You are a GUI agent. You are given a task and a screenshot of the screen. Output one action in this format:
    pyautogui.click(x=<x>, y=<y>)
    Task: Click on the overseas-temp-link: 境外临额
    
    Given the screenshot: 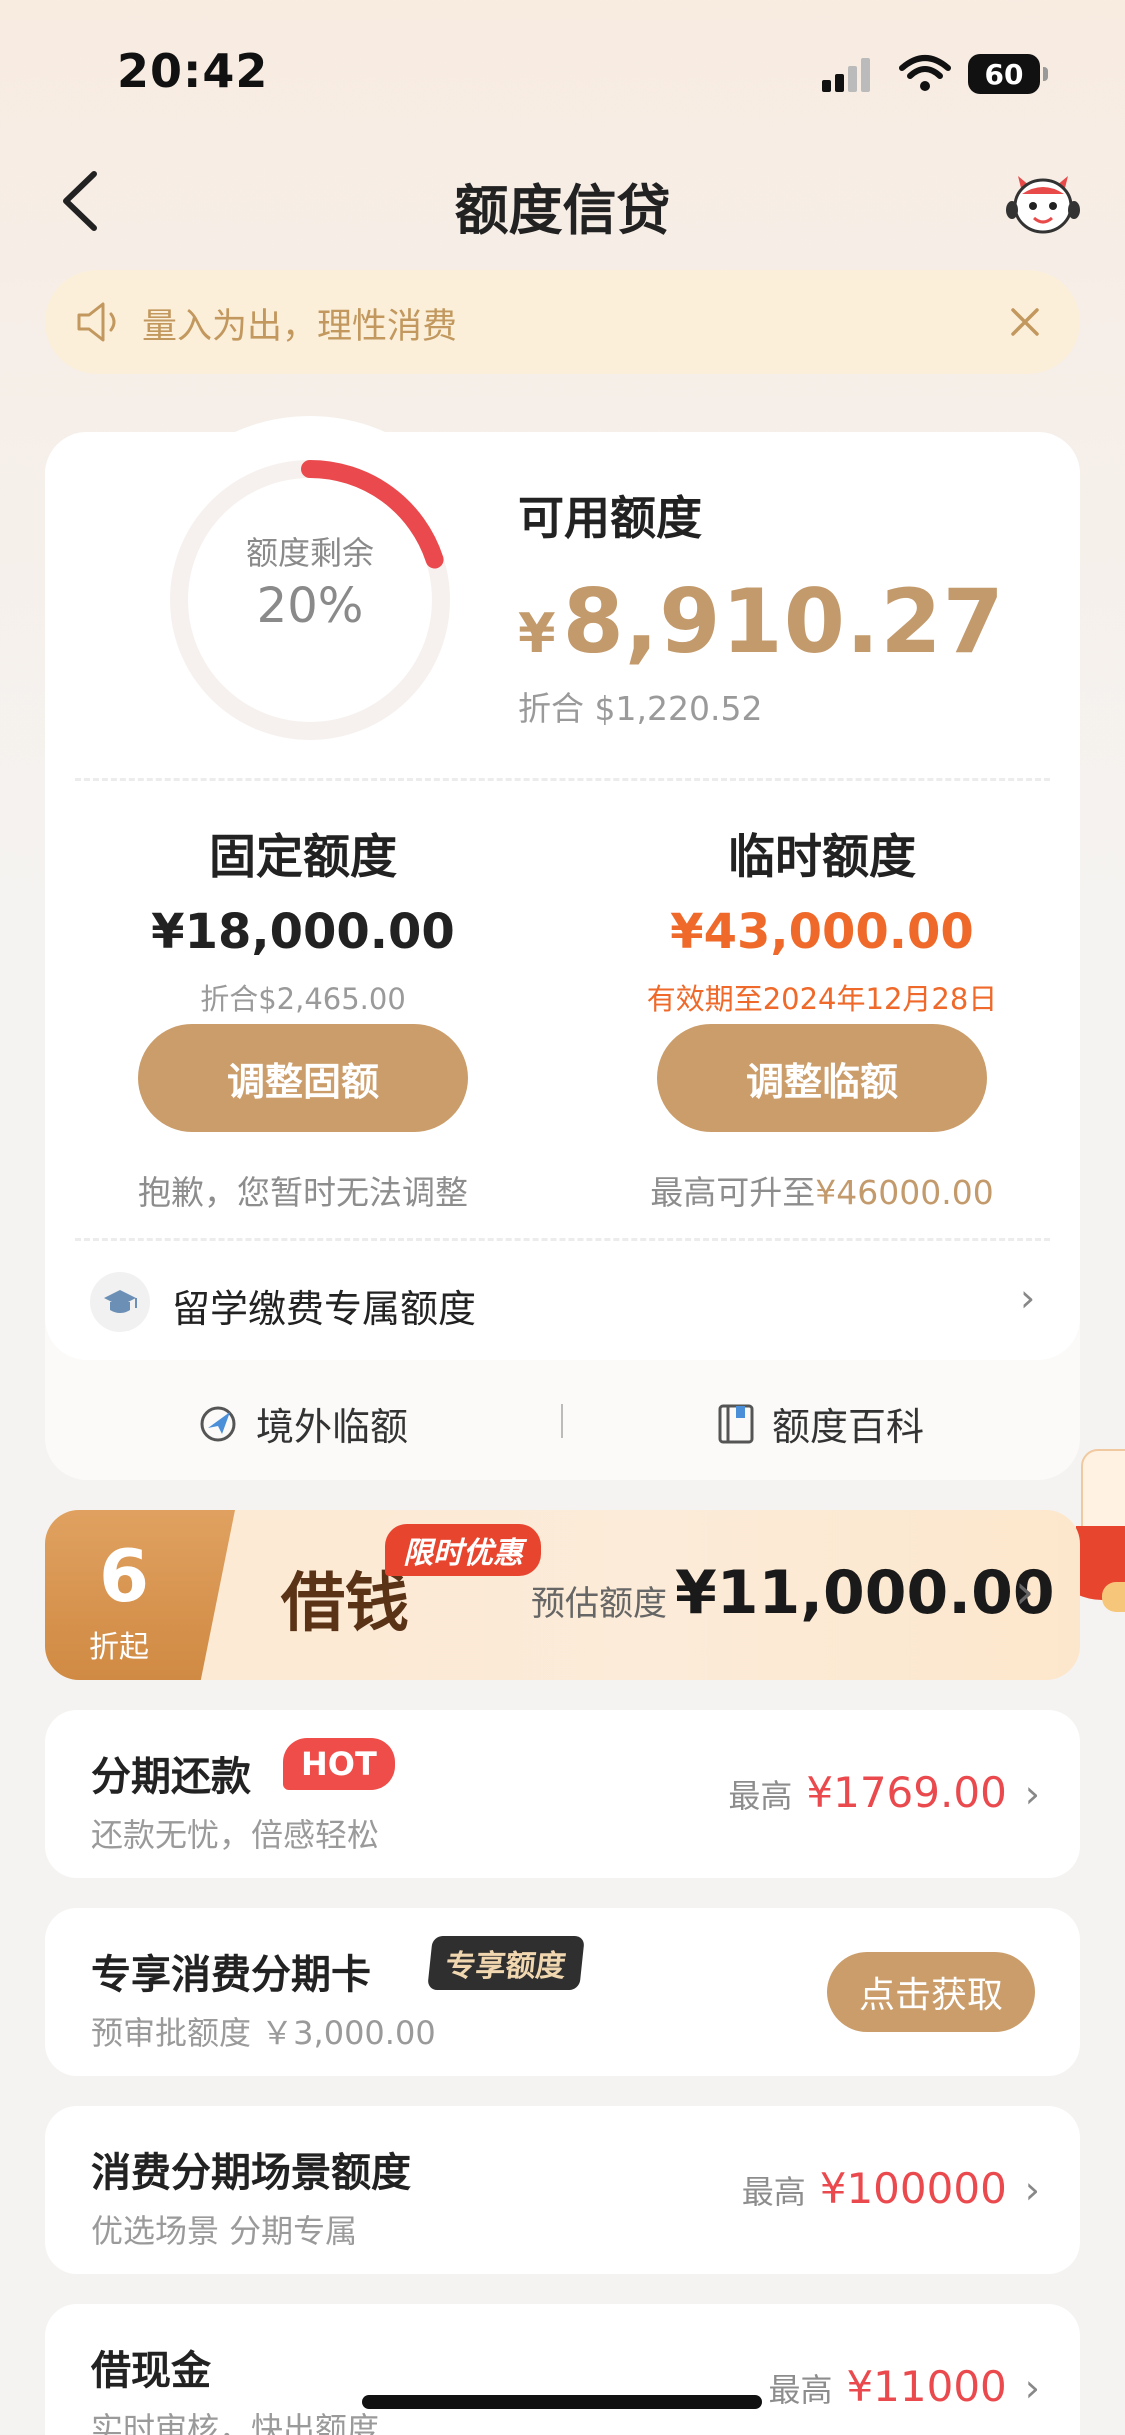 What is the action you would take?
    pyautogui.click(x=302, y=1423)
    